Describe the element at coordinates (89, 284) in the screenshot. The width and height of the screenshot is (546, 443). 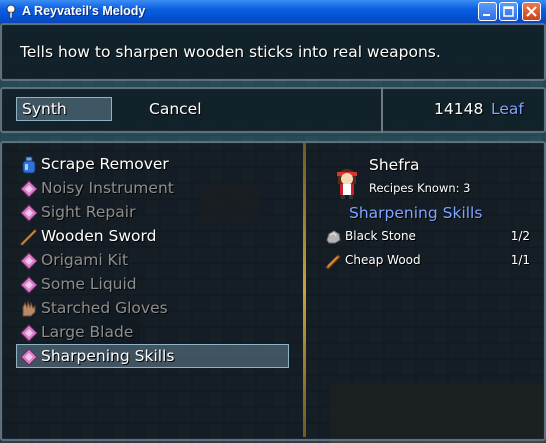
I see `recipe-list-item-label: Some Liquid` at that location.